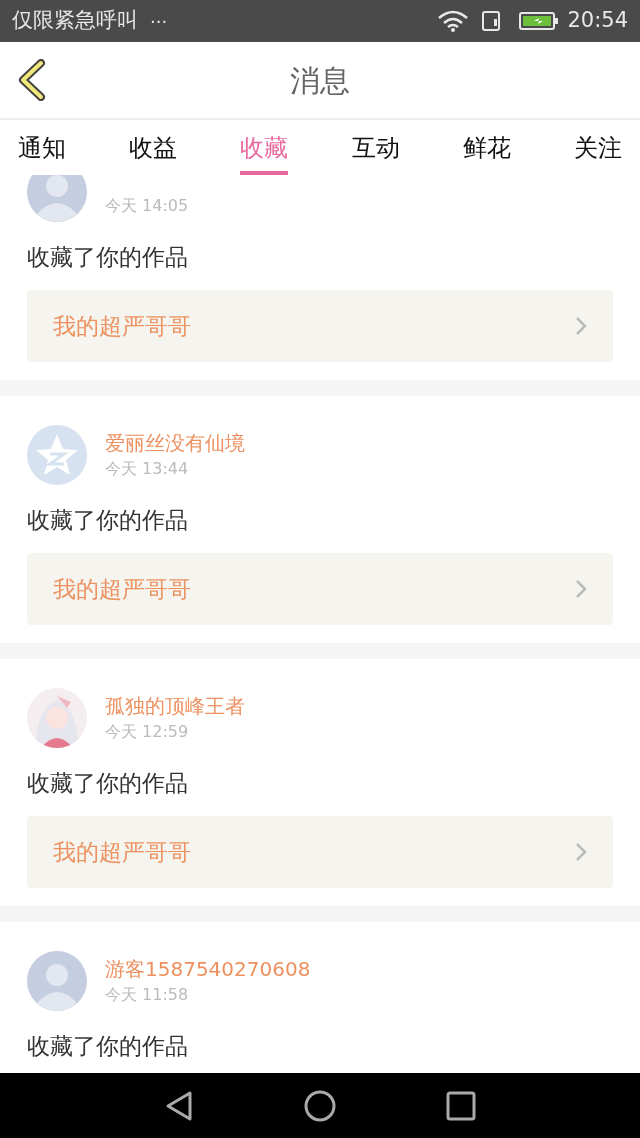 The height and width of the screenshot is (1138, 640). I want to click on user-name: 游客1587540270608, so click(208, 969).